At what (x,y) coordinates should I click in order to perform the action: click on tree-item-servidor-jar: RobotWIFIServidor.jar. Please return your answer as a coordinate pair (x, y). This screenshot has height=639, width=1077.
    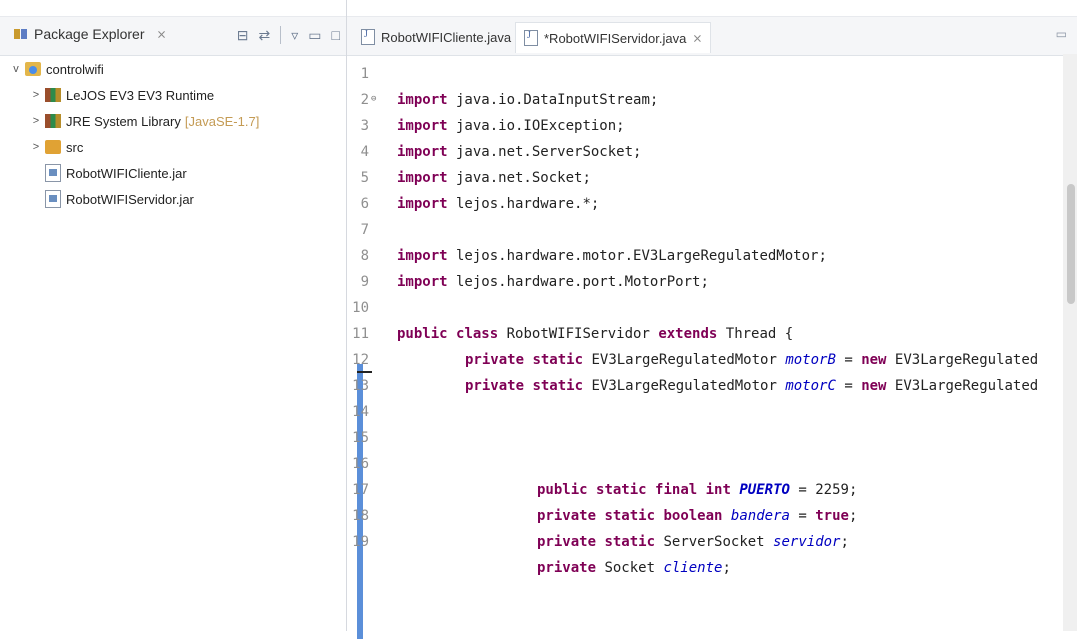
    Looking at the image, I should click on (118, 199).